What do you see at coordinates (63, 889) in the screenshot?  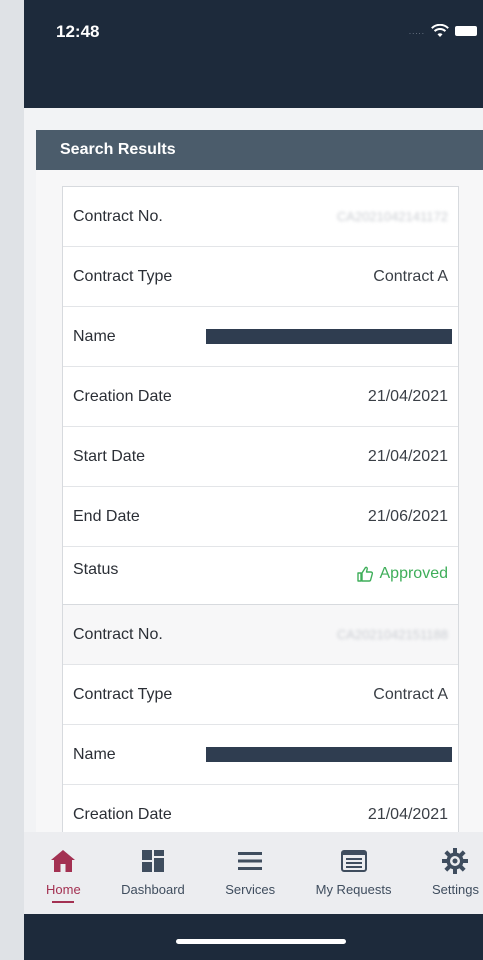 I see `tab-label: Home` at bounding box center [63, 889].